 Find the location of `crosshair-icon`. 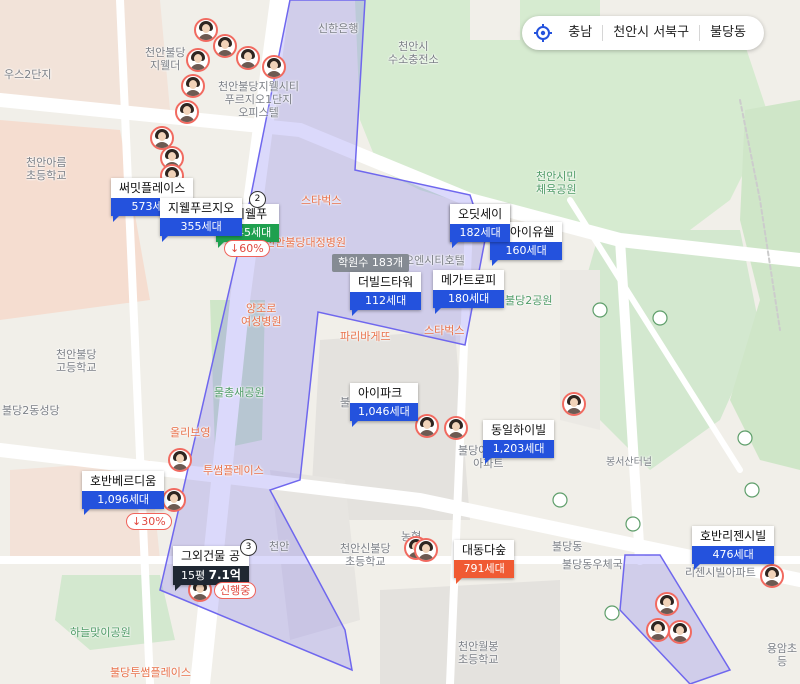

crosshair-icon is located at coordinates (543, 33).